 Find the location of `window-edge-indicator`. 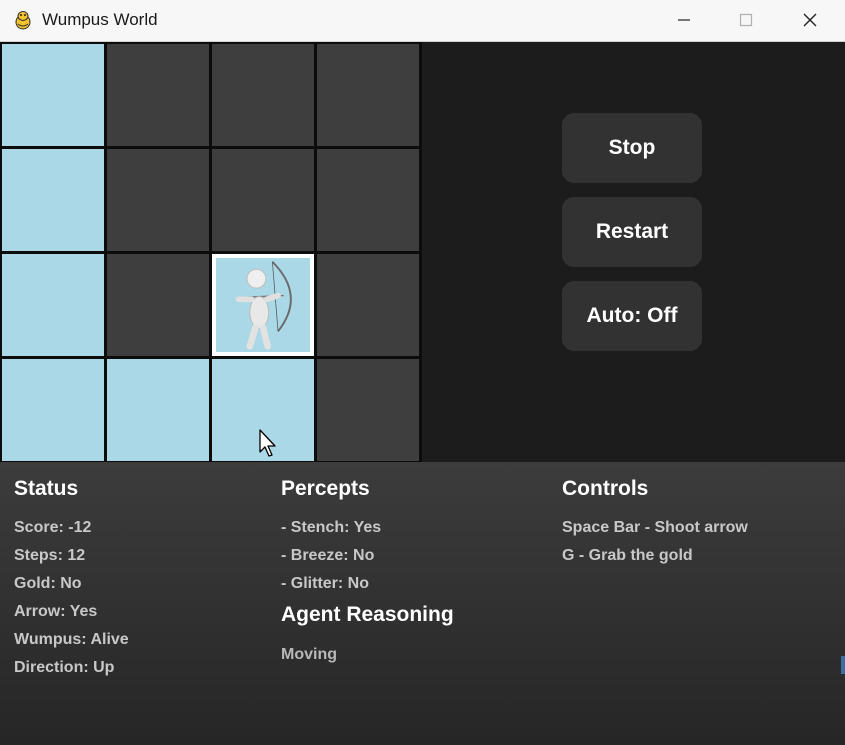

window-edge-indicator is located at coordinates (843, 665).